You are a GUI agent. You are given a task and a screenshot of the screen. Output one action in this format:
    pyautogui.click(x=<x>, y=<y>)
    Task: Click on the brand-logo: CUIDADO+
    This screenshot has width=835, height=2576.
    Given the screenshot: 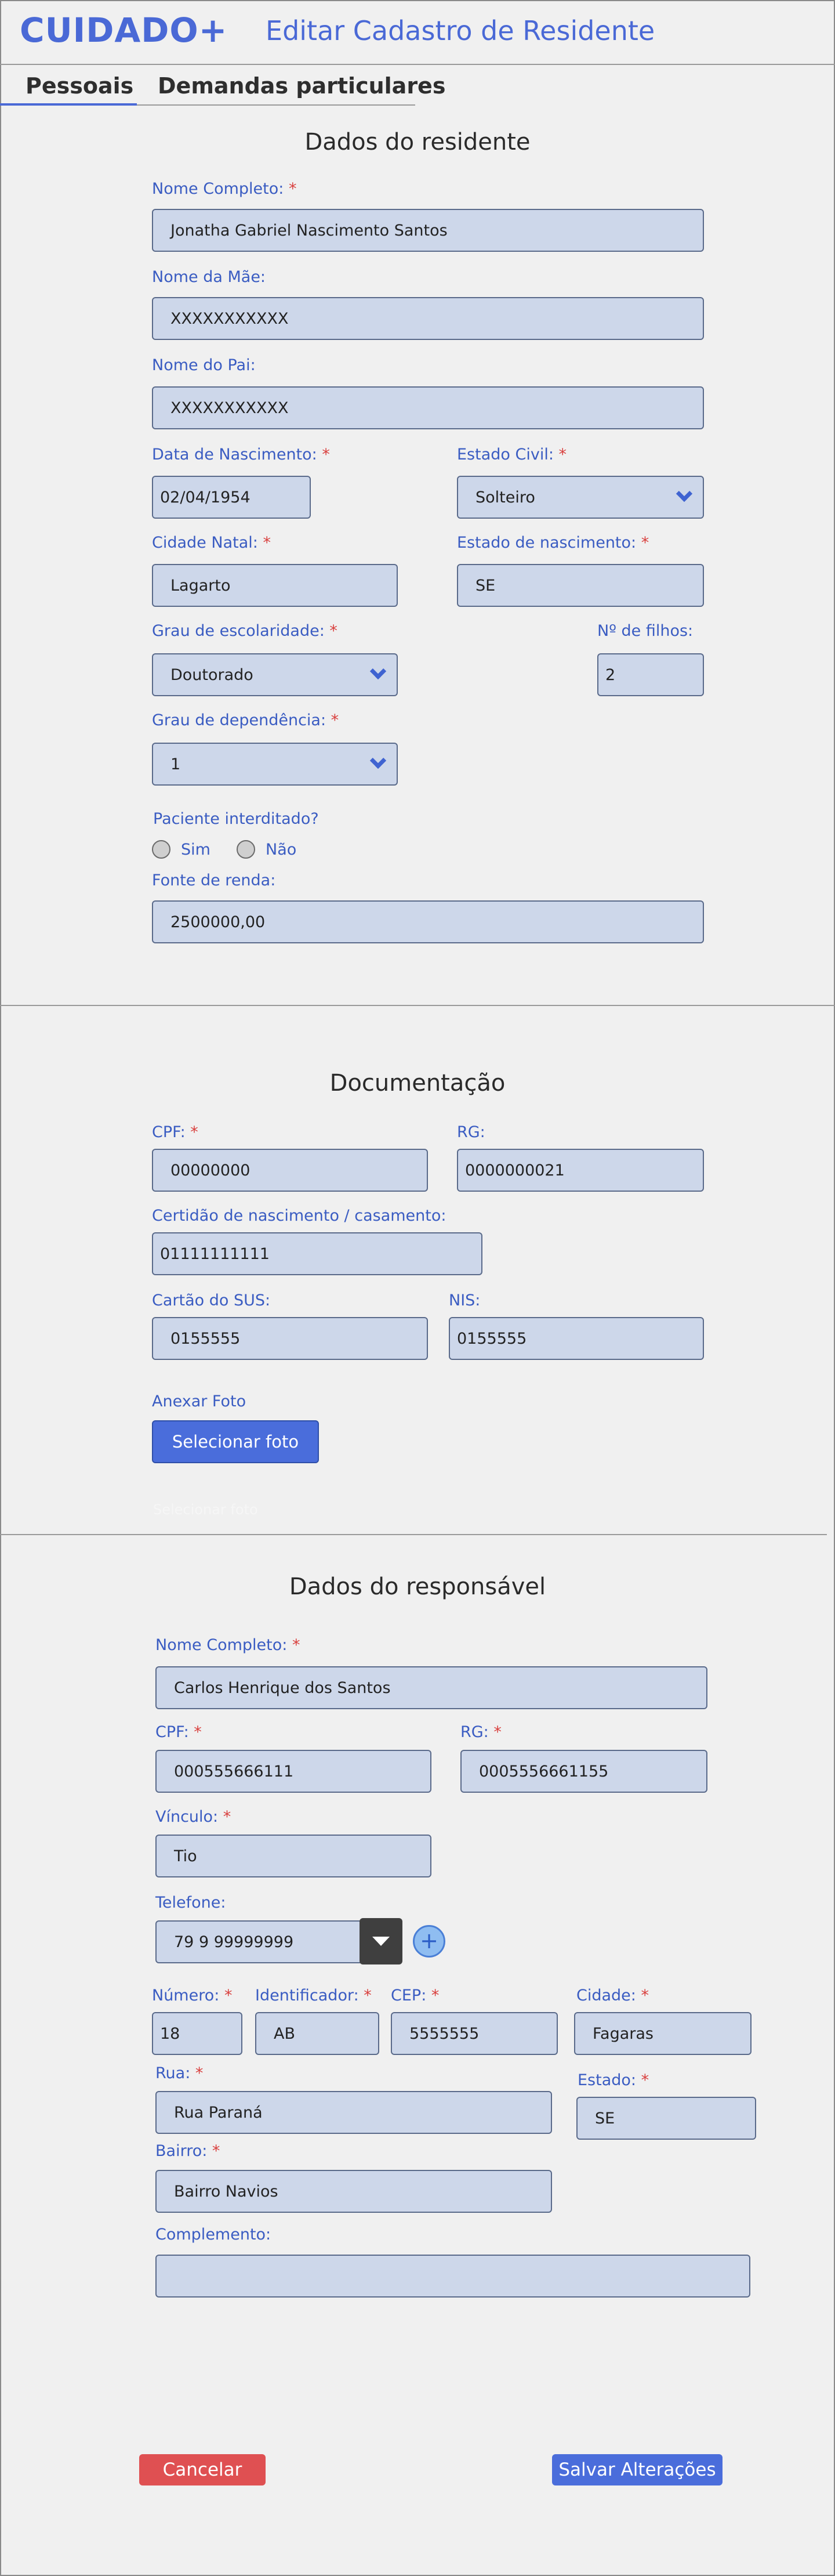 What is the action you would take?
    pyautogui.click(x=124, y=30)
    